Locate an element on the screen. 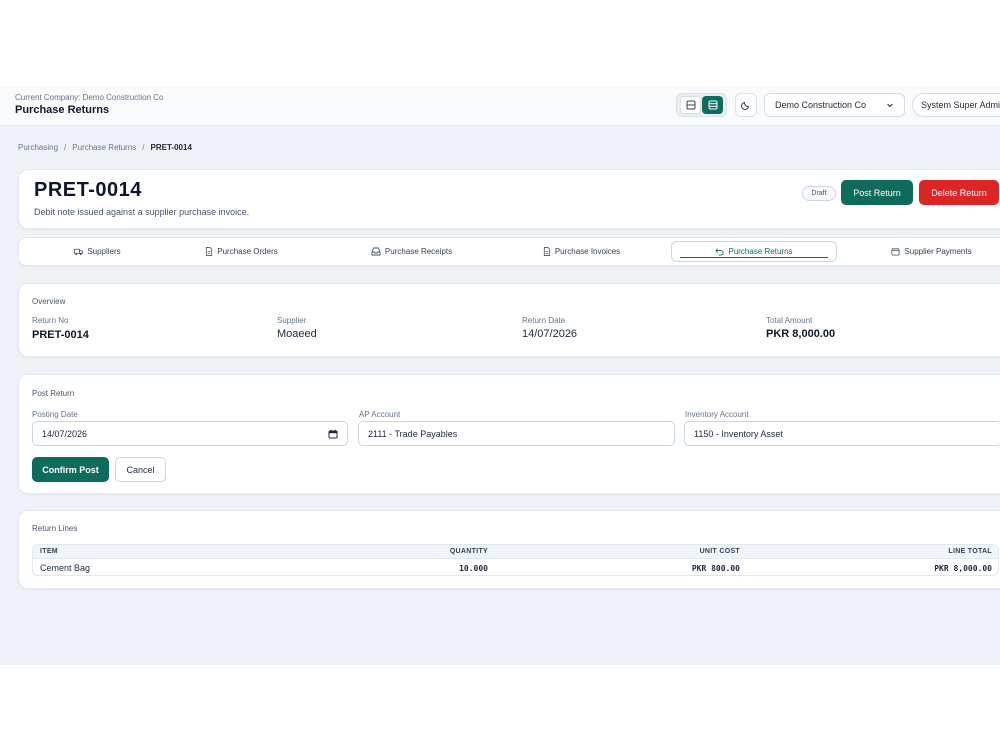  breadcrumb-purchase-returns: Purchase Returns is located at coordinates (104, 147).